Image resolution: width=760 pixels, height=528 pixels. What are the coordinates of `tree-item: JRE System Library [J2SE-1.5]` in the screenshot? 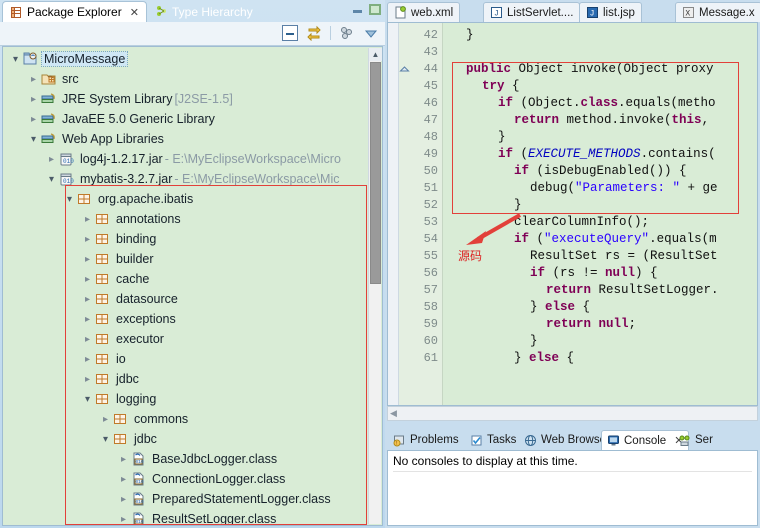 It's located at (185, 99).